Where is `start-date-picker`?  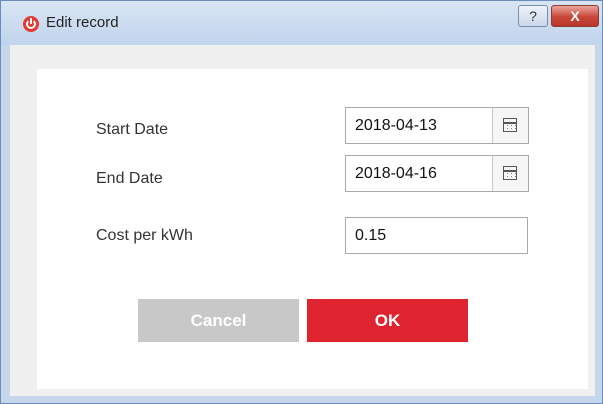 start-date-picker is located at coordinates (437, 125).